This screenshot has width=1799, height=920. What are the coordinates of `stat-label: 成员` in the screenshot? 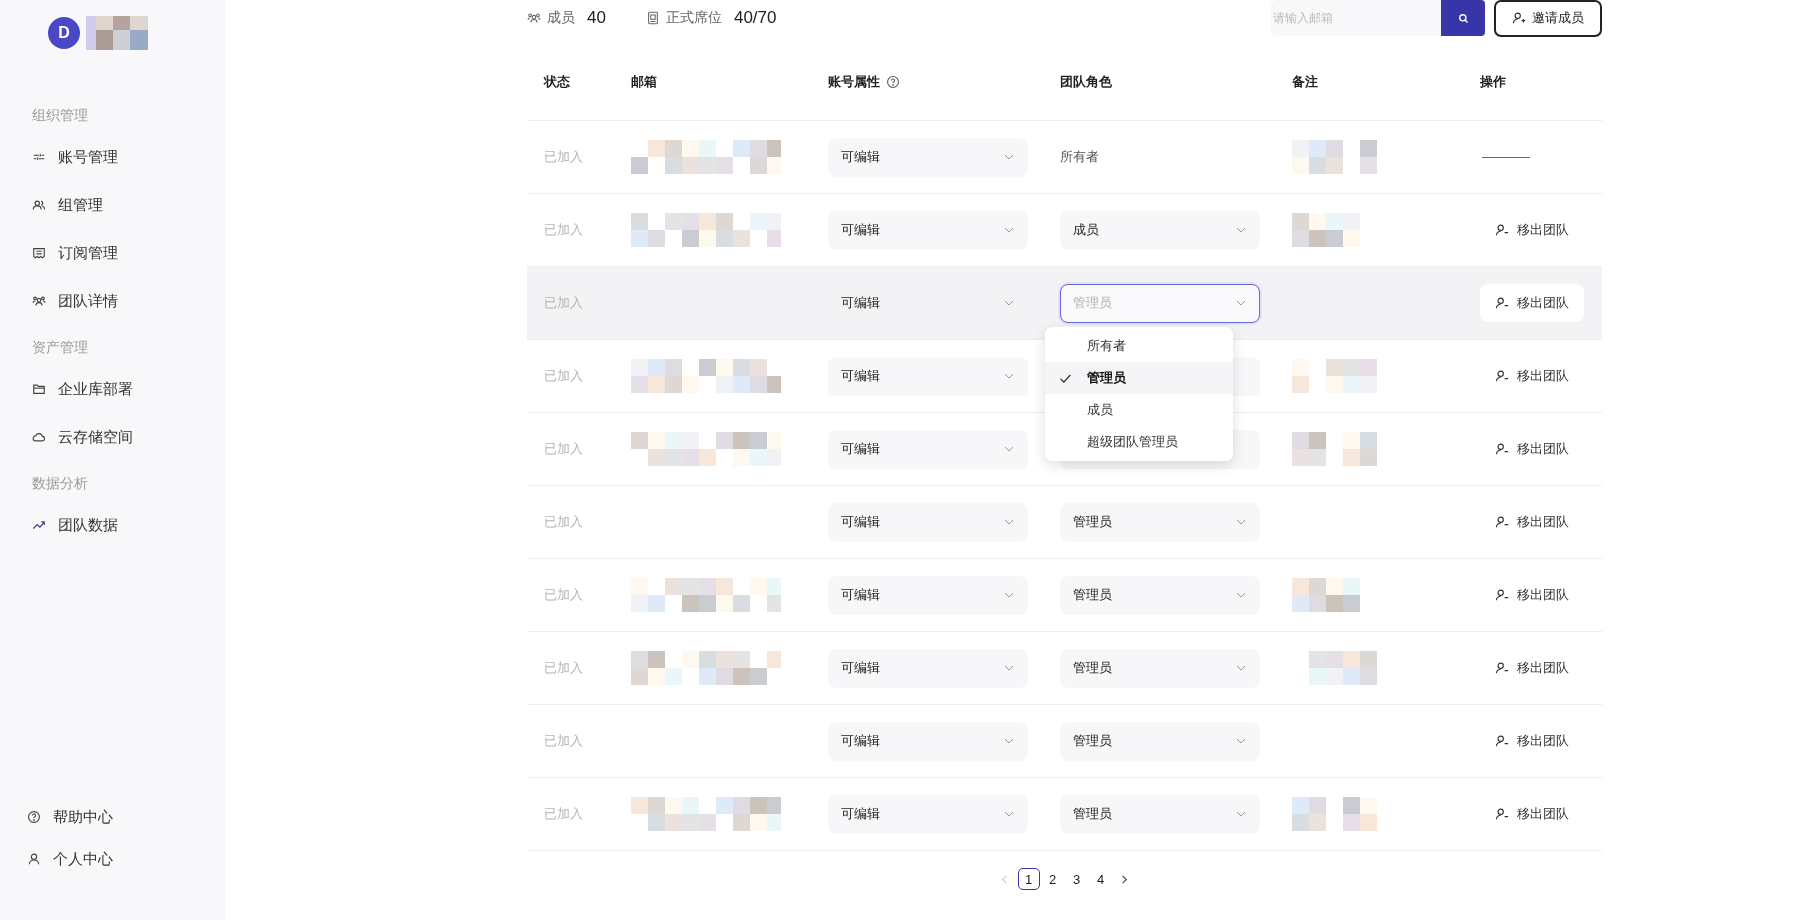 It's located at (561, 18).